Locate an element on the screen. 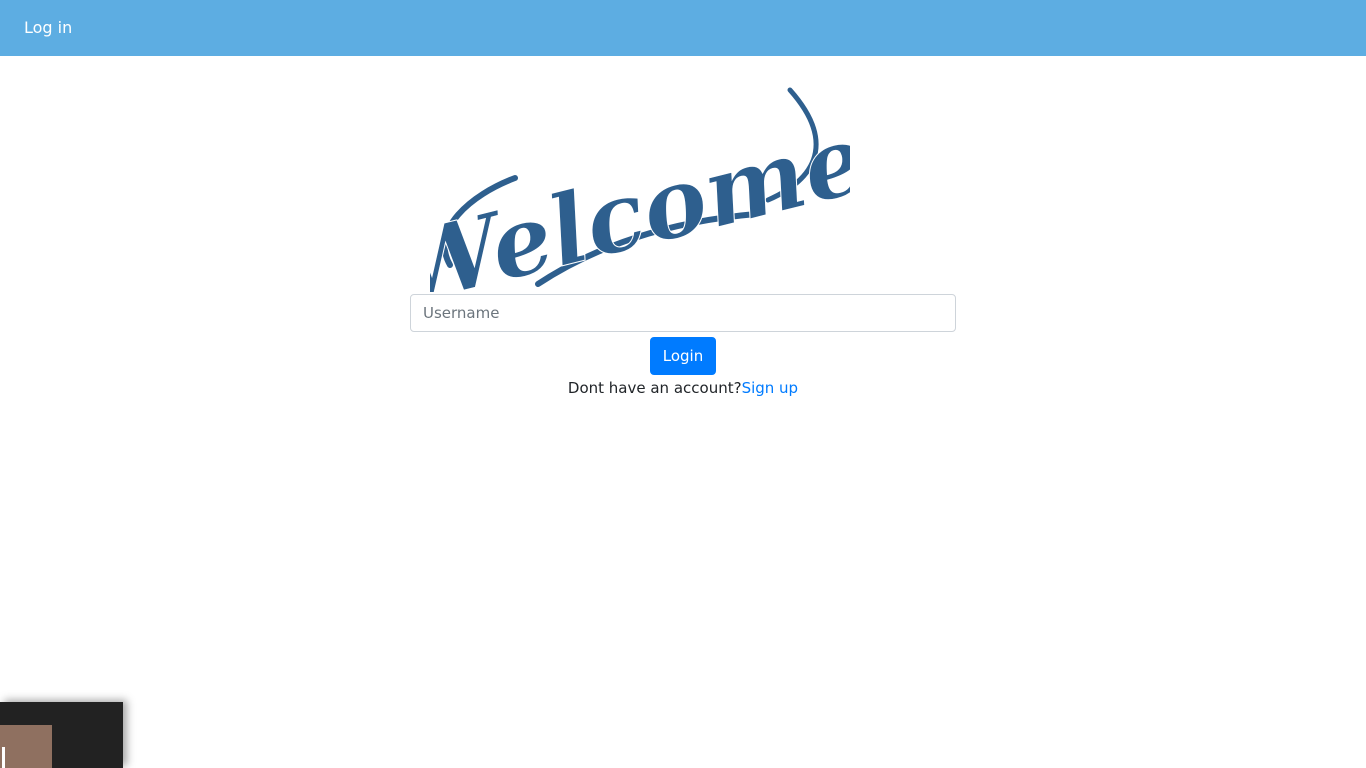 This screenshot has width=1366, height=768. welcome-logo-text: Welcome is located at coordinates (640, 196).